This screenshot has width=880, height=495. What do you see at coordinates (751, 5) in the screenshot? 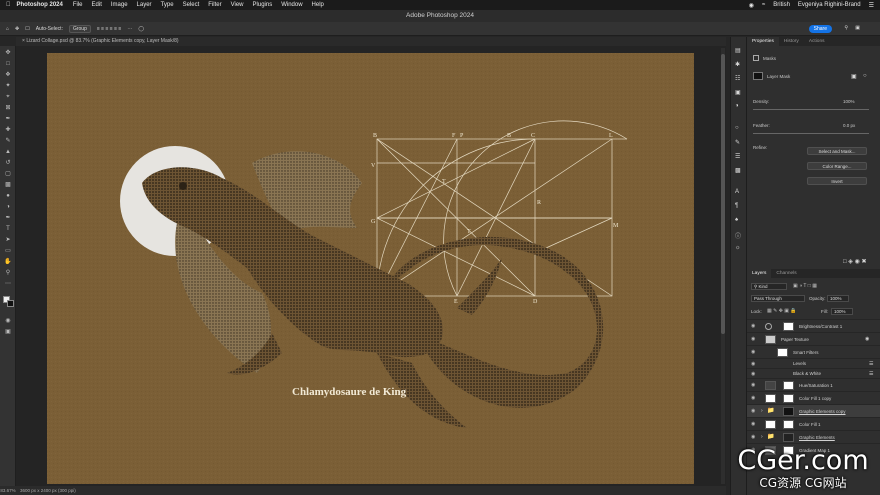
I see `cc-icon: ◉` at bounding box center [751, 5].